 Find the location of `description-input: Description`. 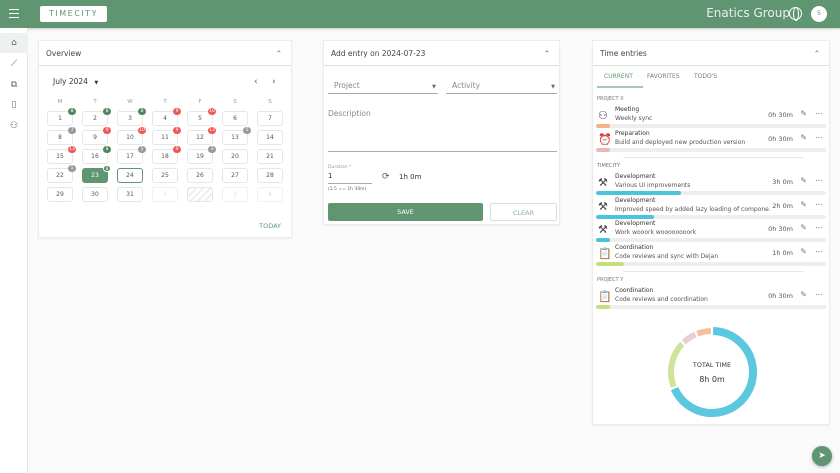

description-input: Description is located at coordinates (442, 130).